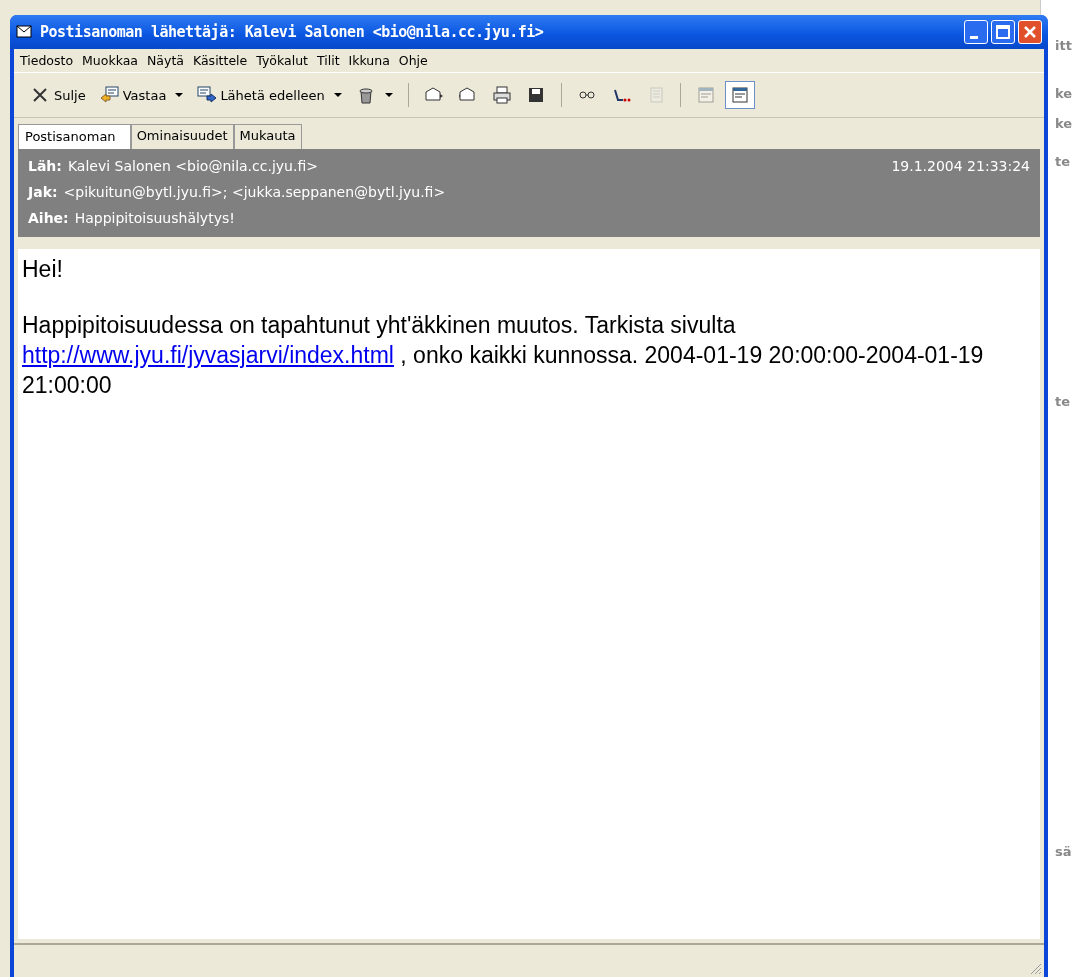 The width and height of the screenshot is (1078, 977). I want to click on background-text: sä, so click(1063, 851).